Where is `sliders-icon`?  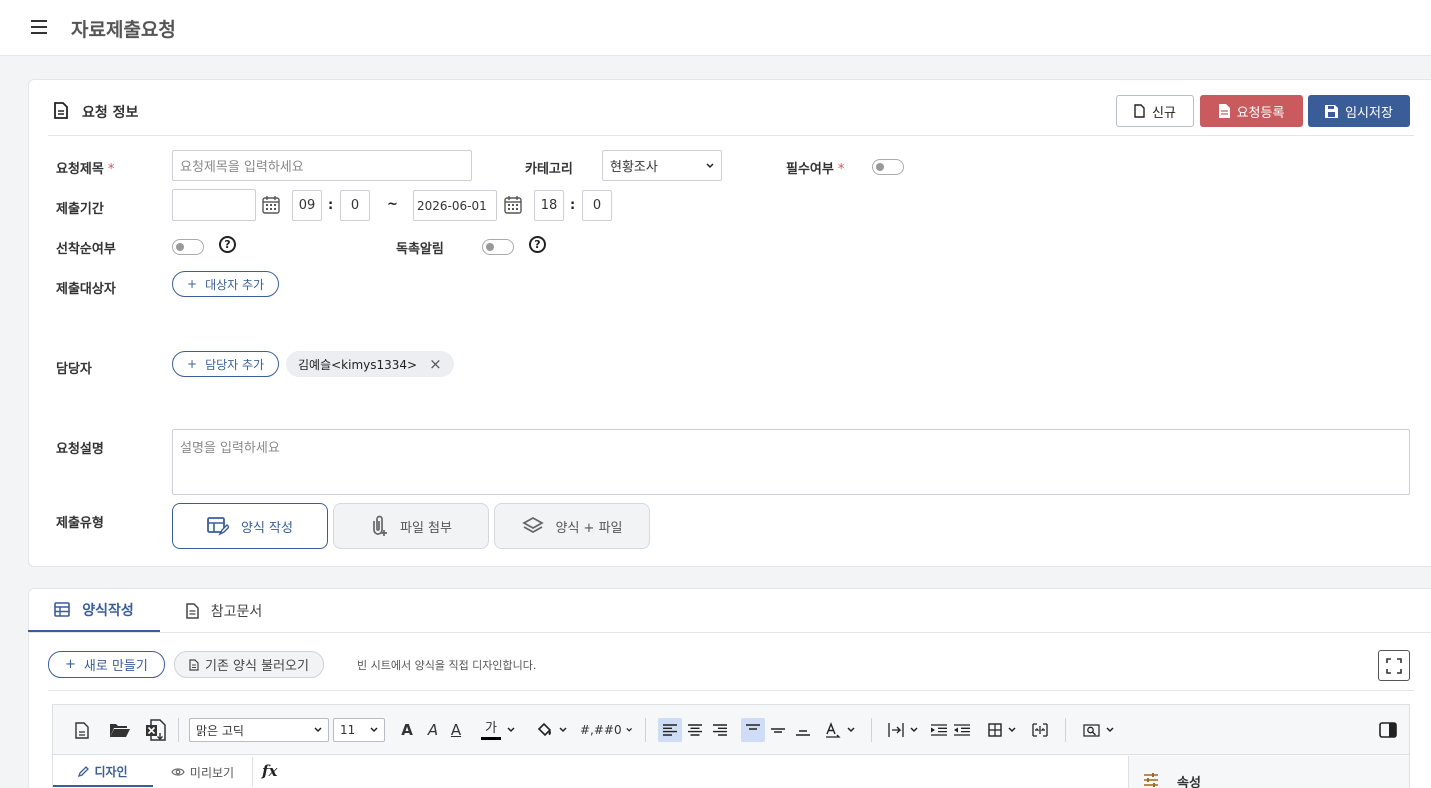 sliders-icon is located at coordinates (1151, 780).